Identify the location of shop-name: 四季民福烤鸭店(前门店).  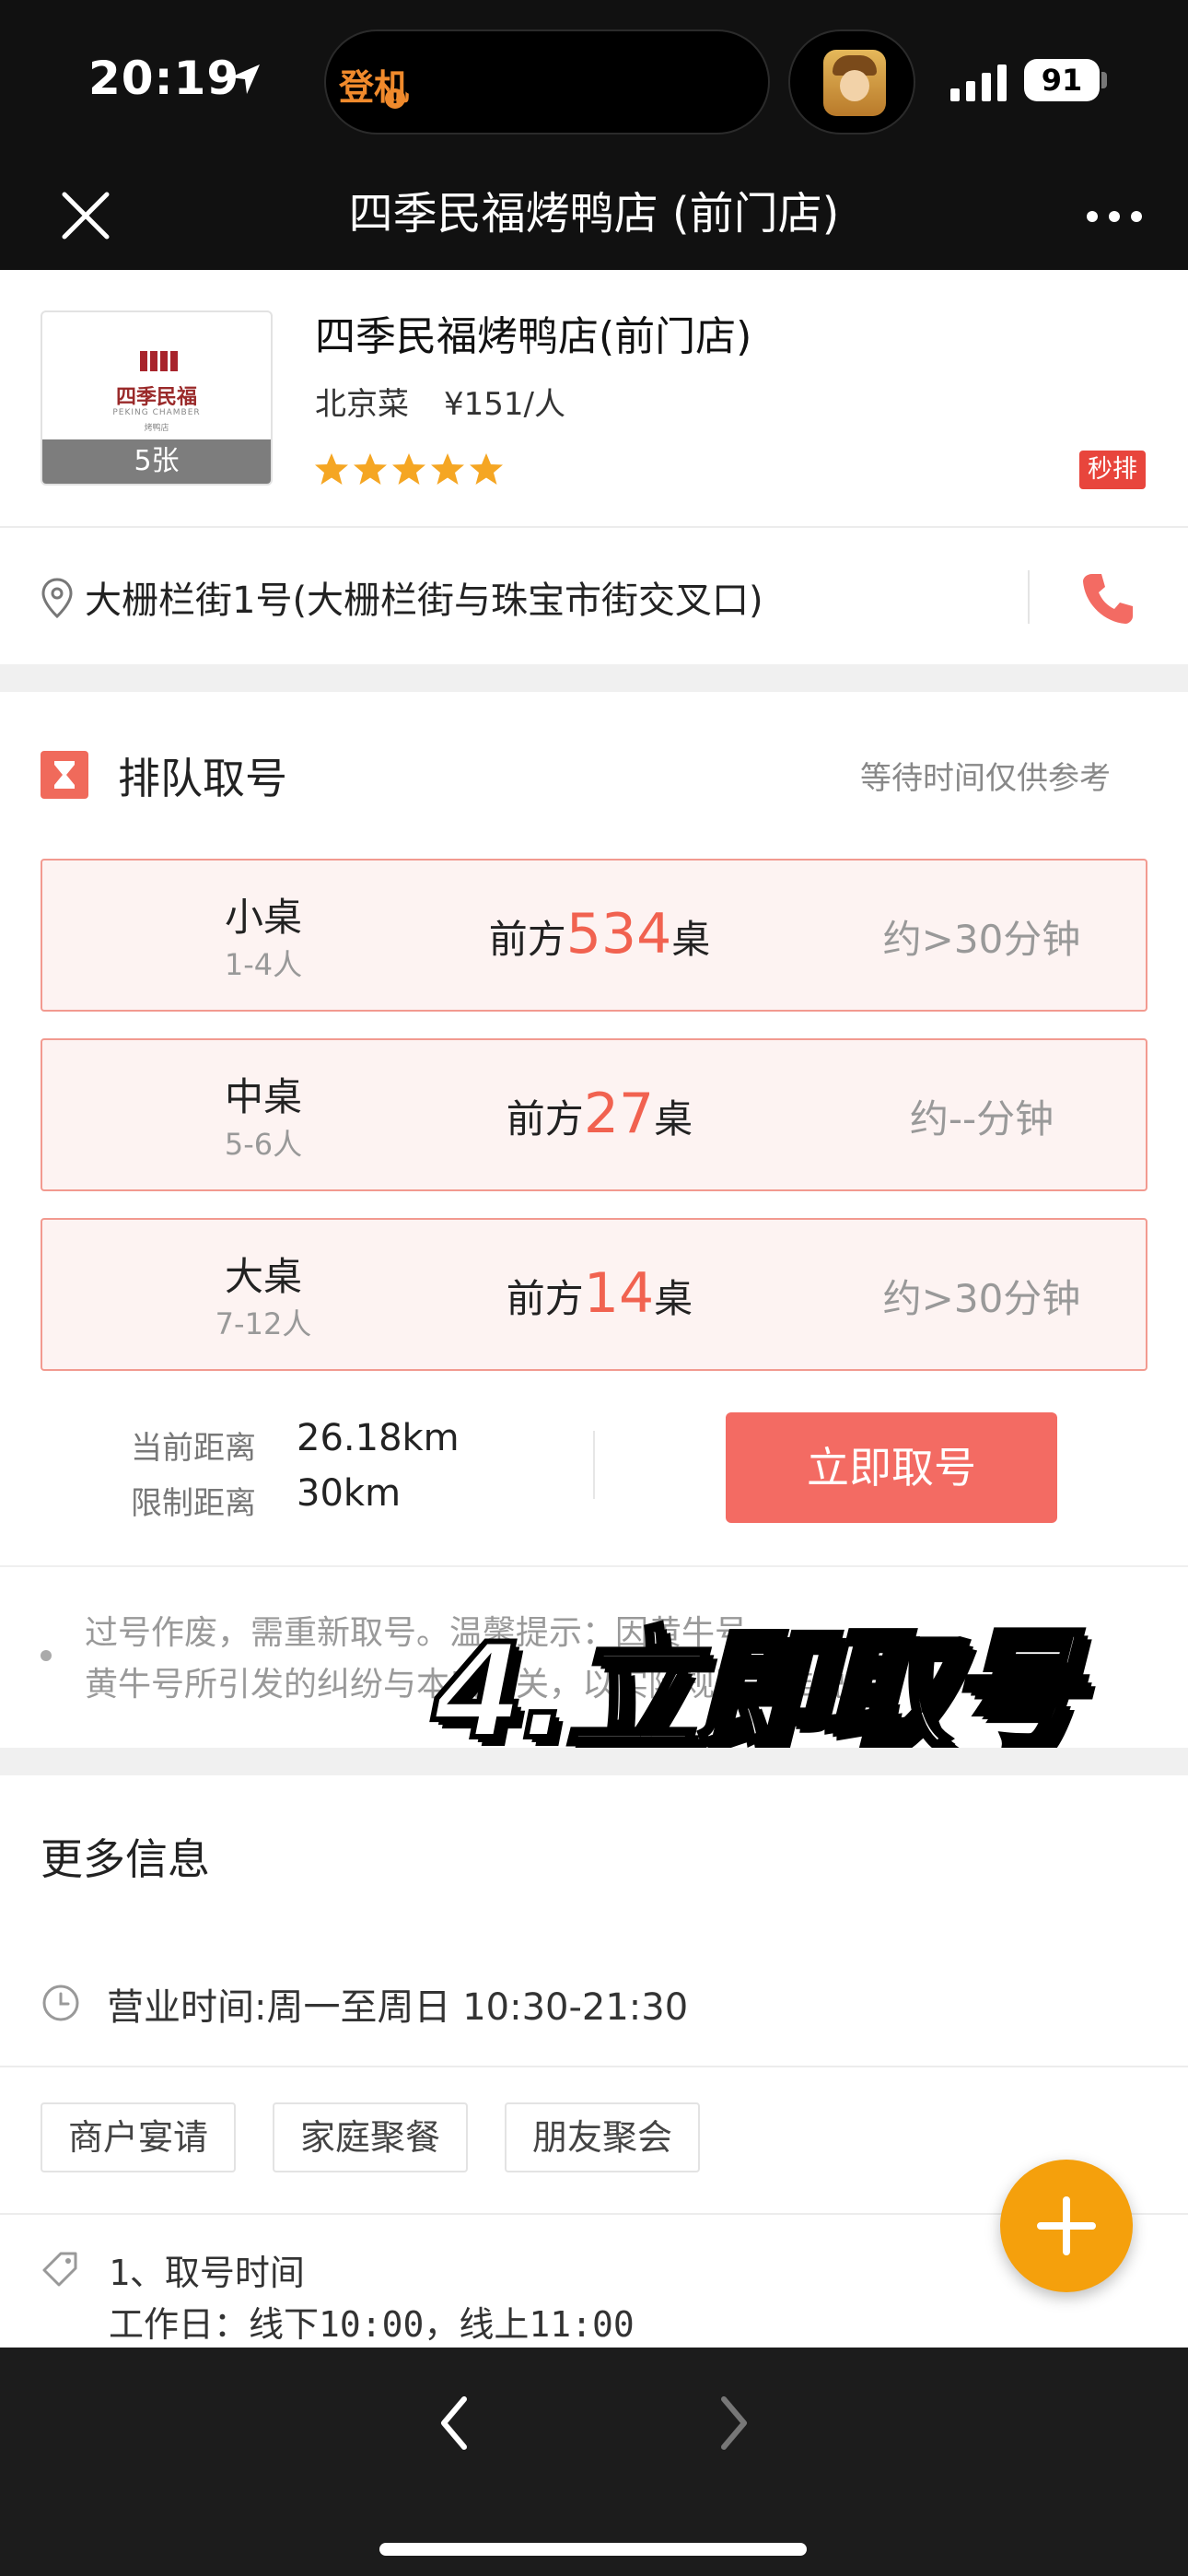
(533, 336).